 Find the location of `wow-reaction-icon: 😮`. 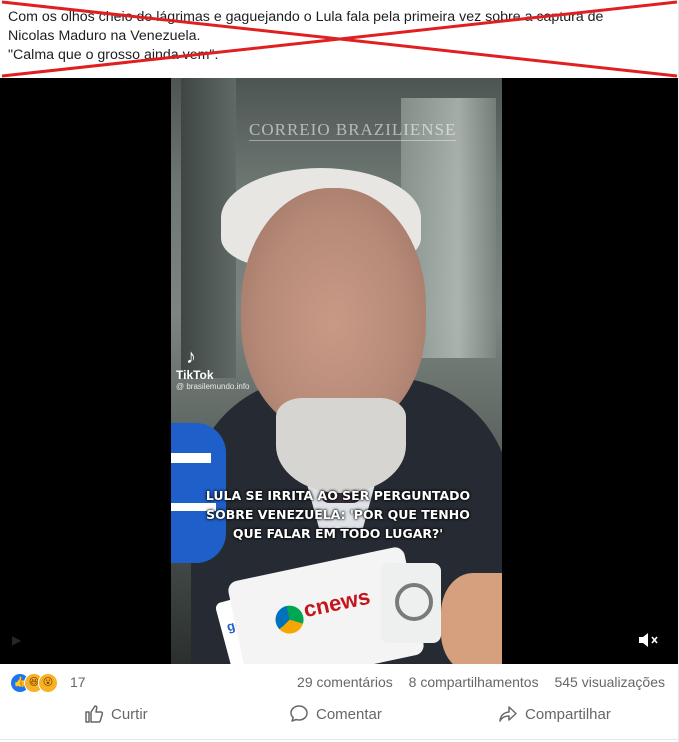

wow-reaction-icon: 😮 is located at coordinates (48, 683).